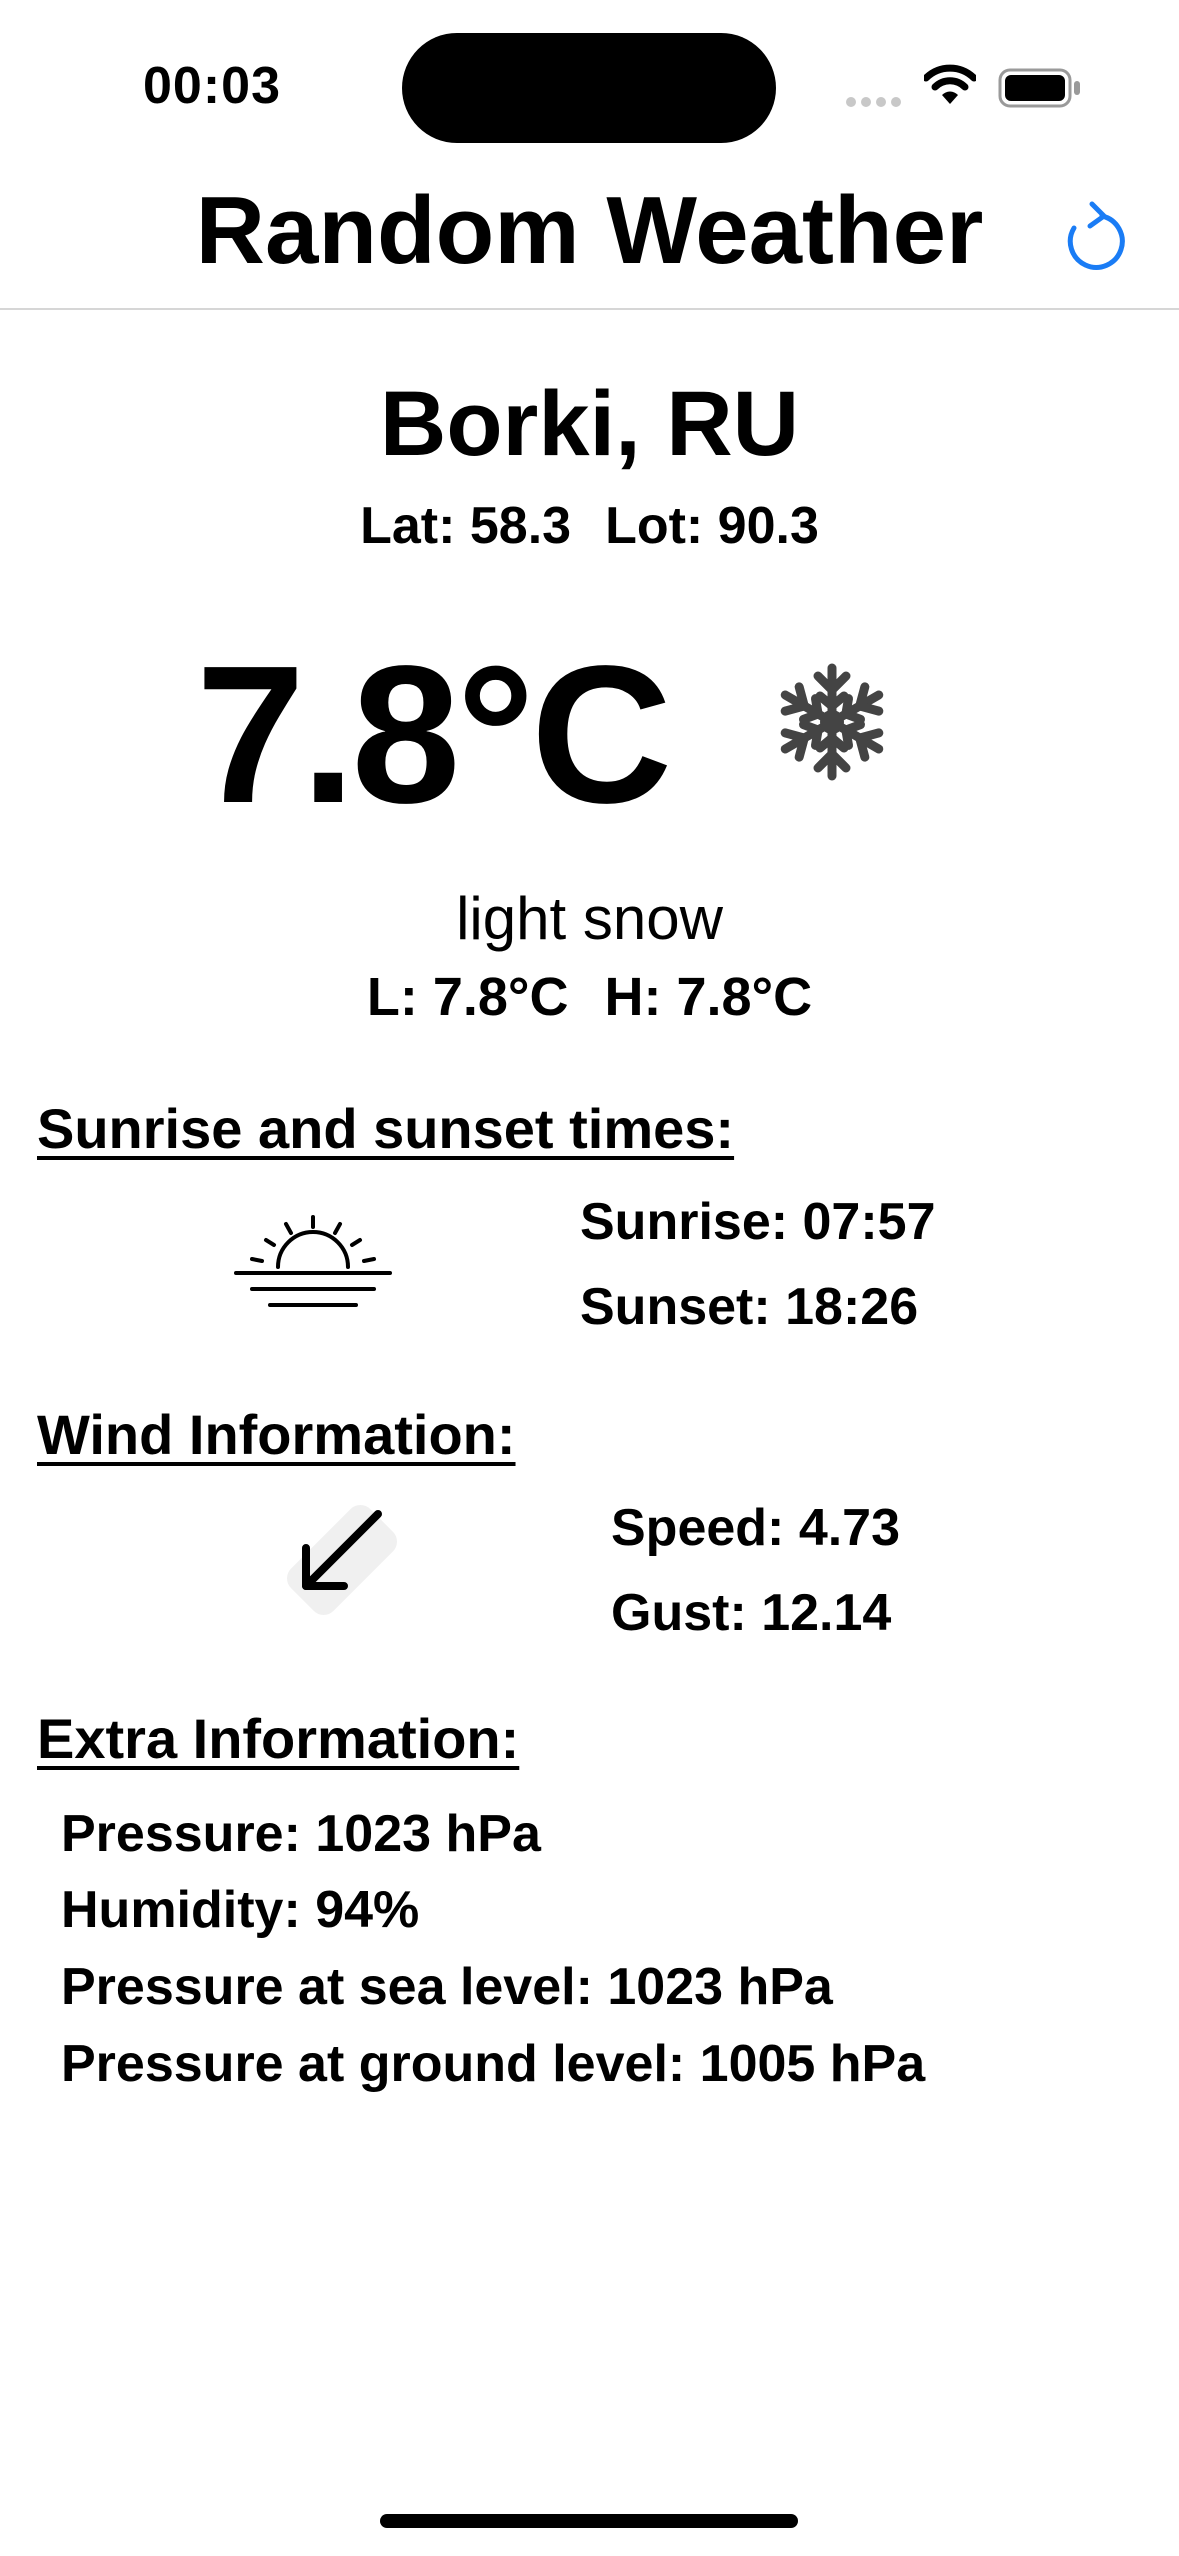 Image resolution: width=1179 pixels, height=2556 pixels. Describe the element at coordinates (589, 2521) in the screenshot. I see `home-indicator` at that location.